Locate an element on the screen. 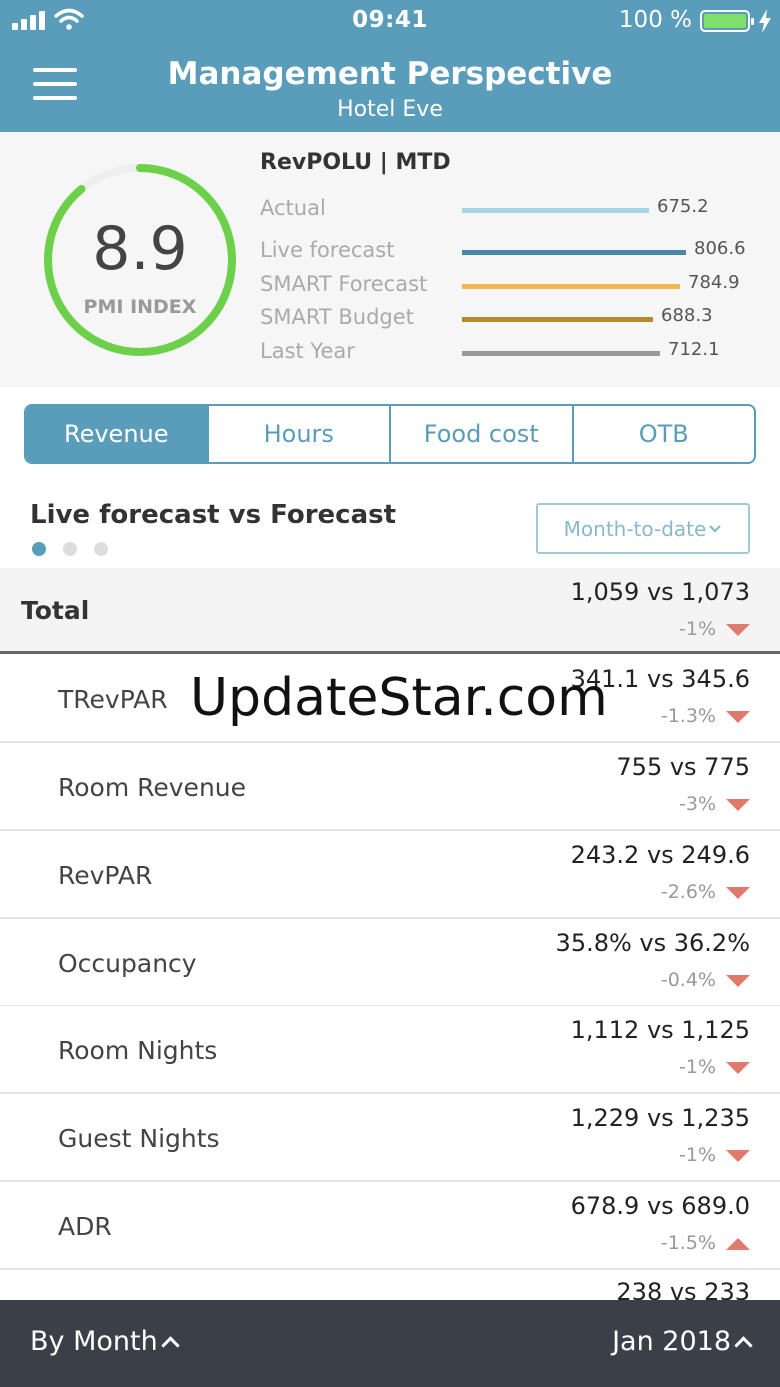 This screenshot has width=780, height=1387. row-label: Guest Nights is located at coordinates (139, 1138).